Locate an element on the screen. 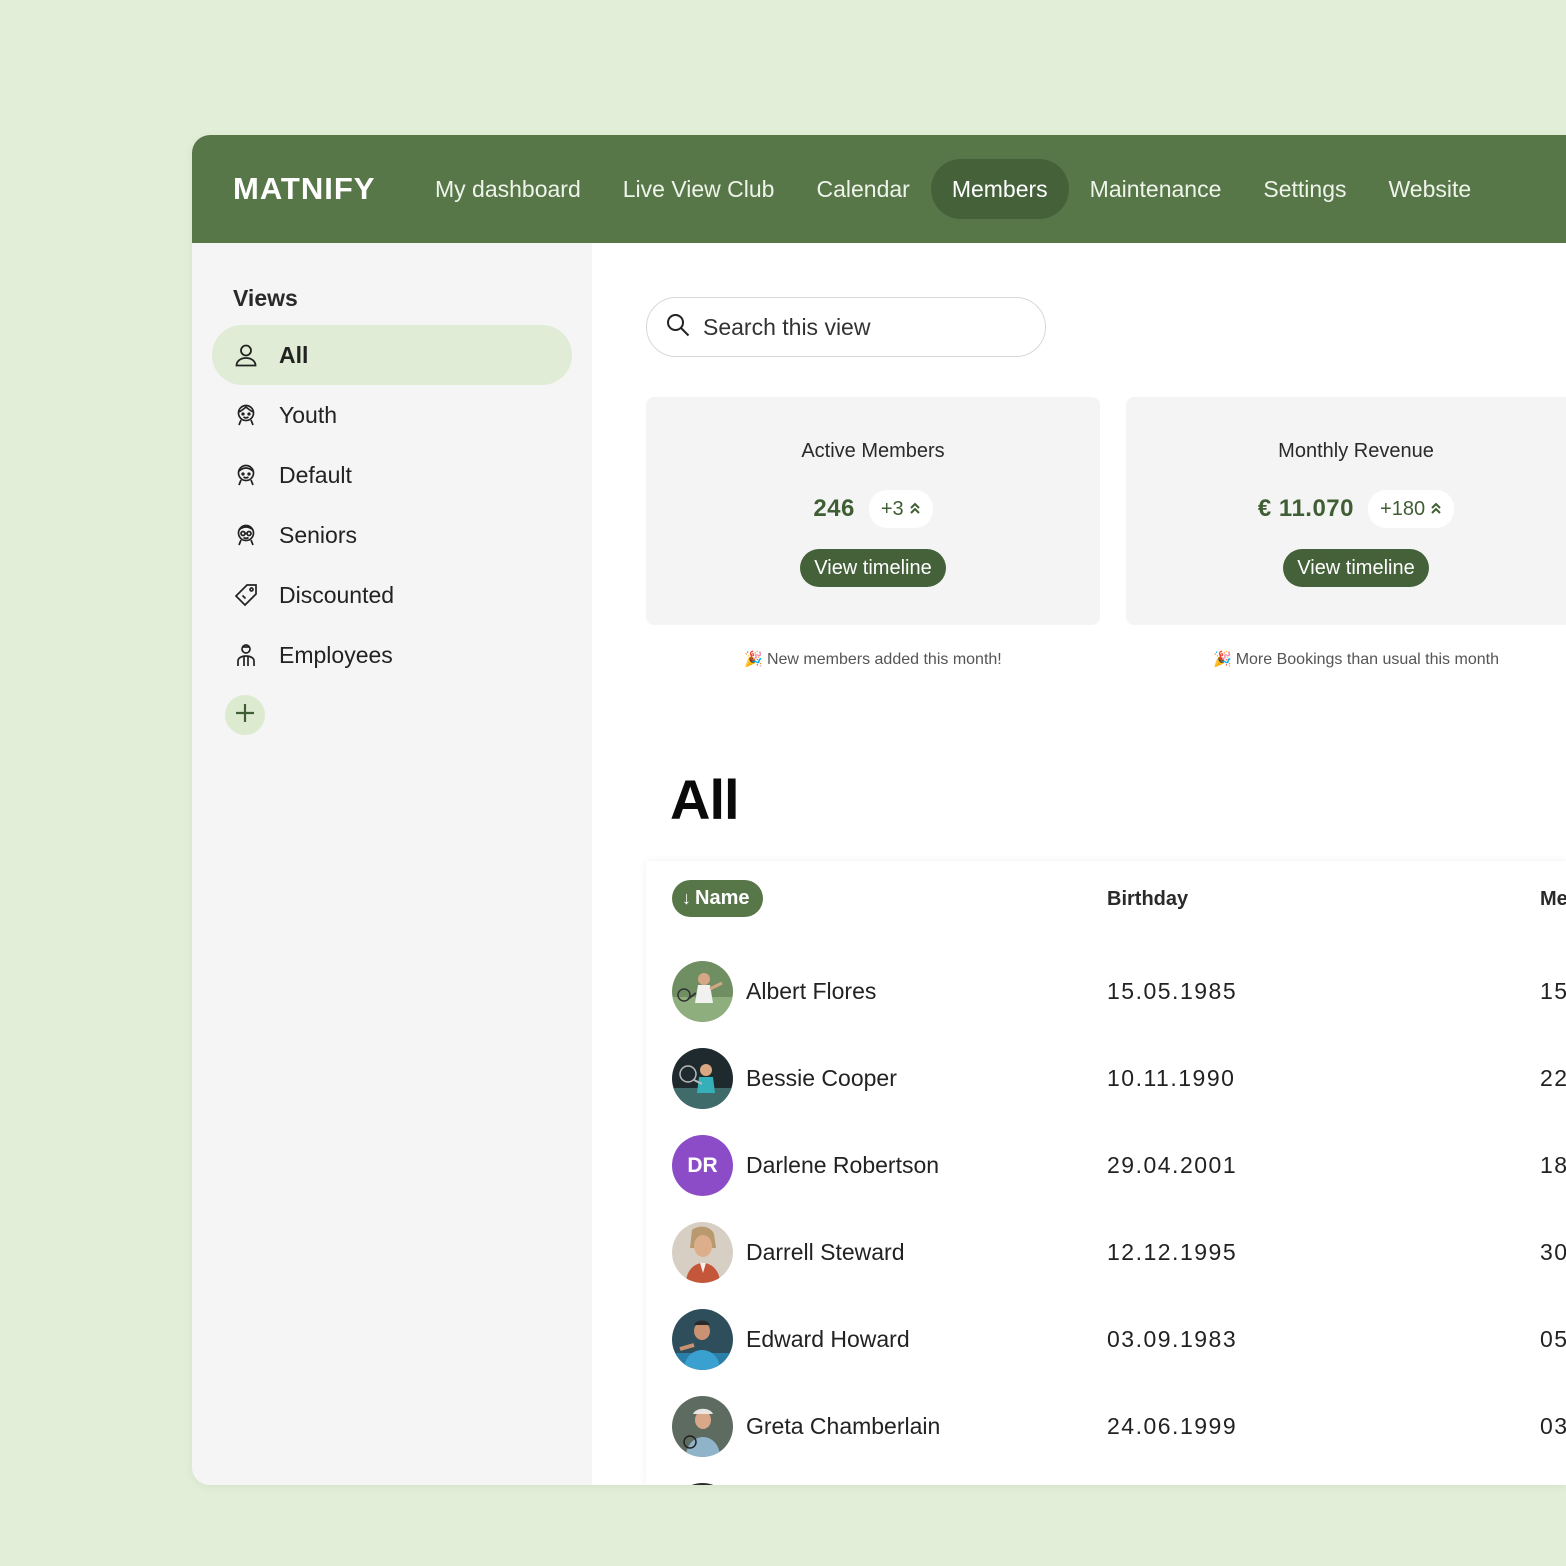 The image size is (1566, 1566). member-birthday: 03.09.1983 is located at coordinates (1172, 1339).